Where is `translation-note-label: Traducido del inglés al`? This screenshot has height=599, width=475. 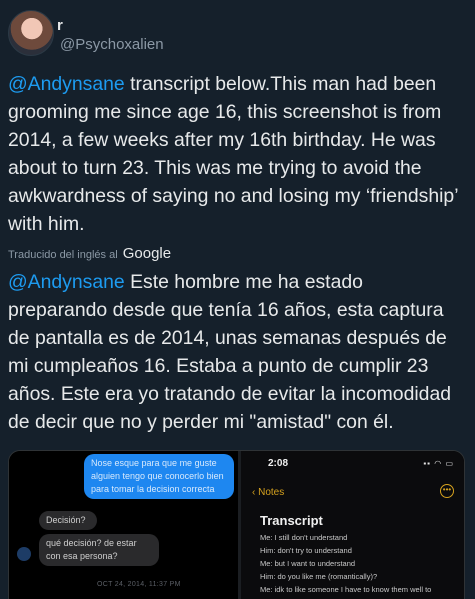 translation-note-label: Traducido del inglés al is located at coordinates (63, 255).